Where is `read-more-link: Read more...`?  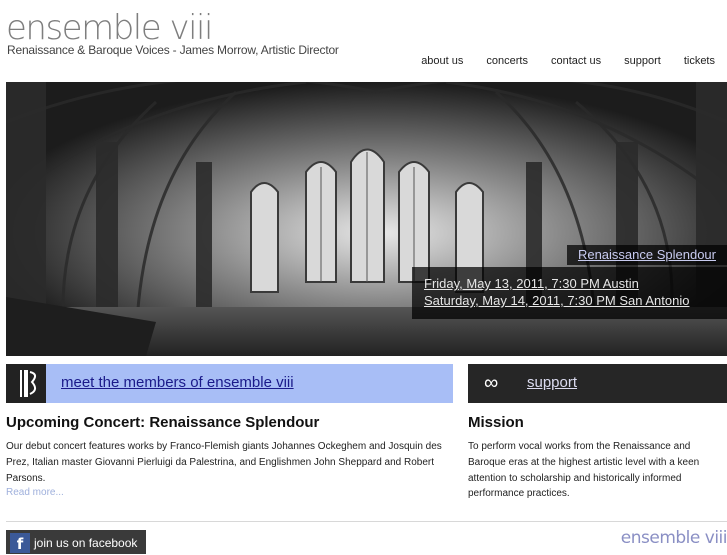 read-more-link: Read more... is located at coordinates (35, 492).